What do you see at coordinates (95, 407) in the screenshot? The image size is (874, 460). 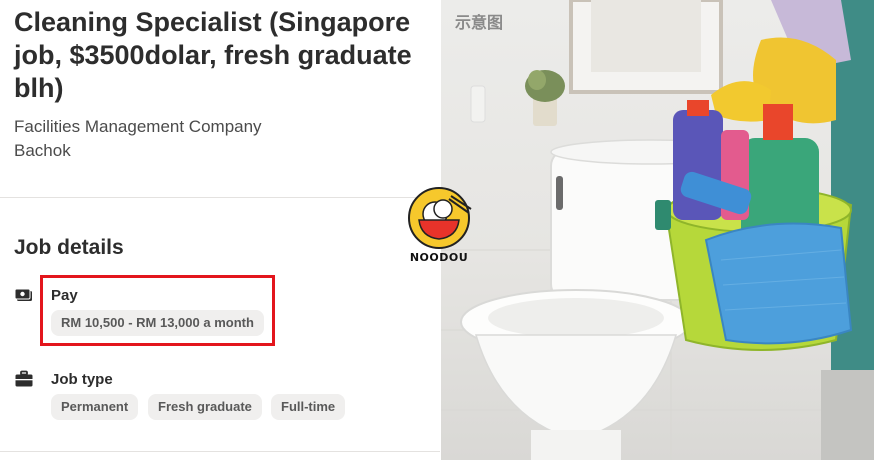 I see `job-type-chip: Permanent` at bounding box center [95, 407].